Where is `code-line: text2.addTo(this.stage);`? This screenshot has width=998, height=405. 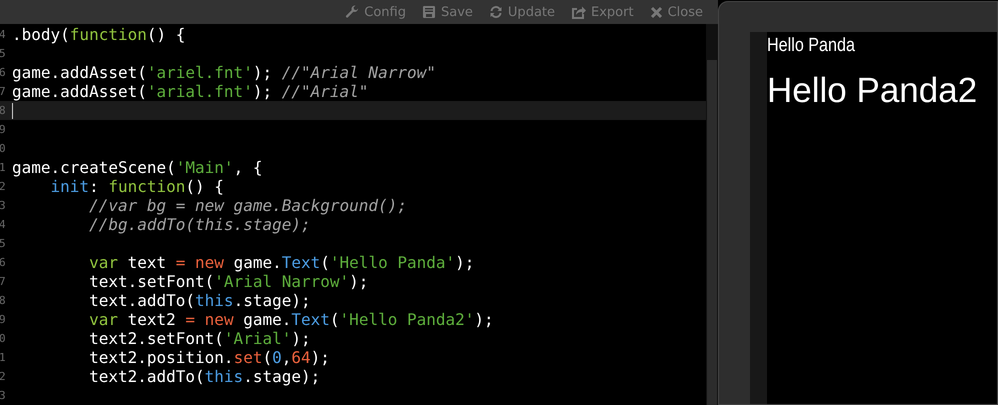 code-line: text2.addTo(this.stage); is located at coordinates (204, 376).